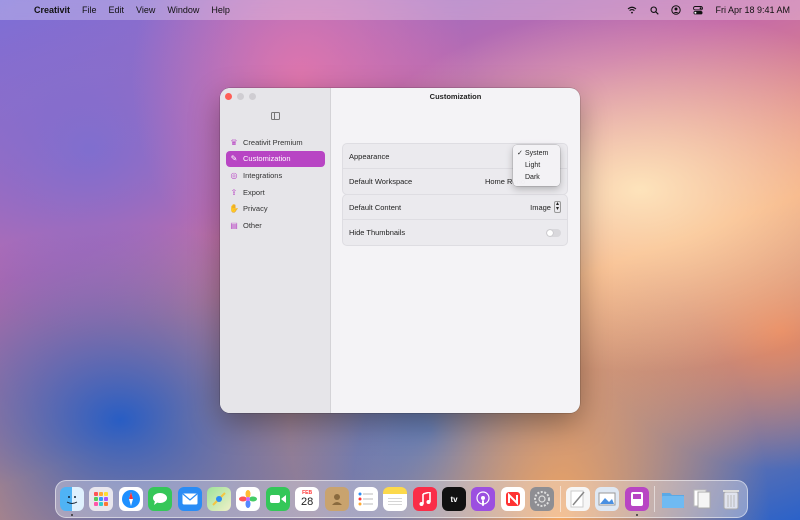 Image resolution: width=800 pixels, height=520 pixels. I want to click on textedit-icon, so click(578, 499).